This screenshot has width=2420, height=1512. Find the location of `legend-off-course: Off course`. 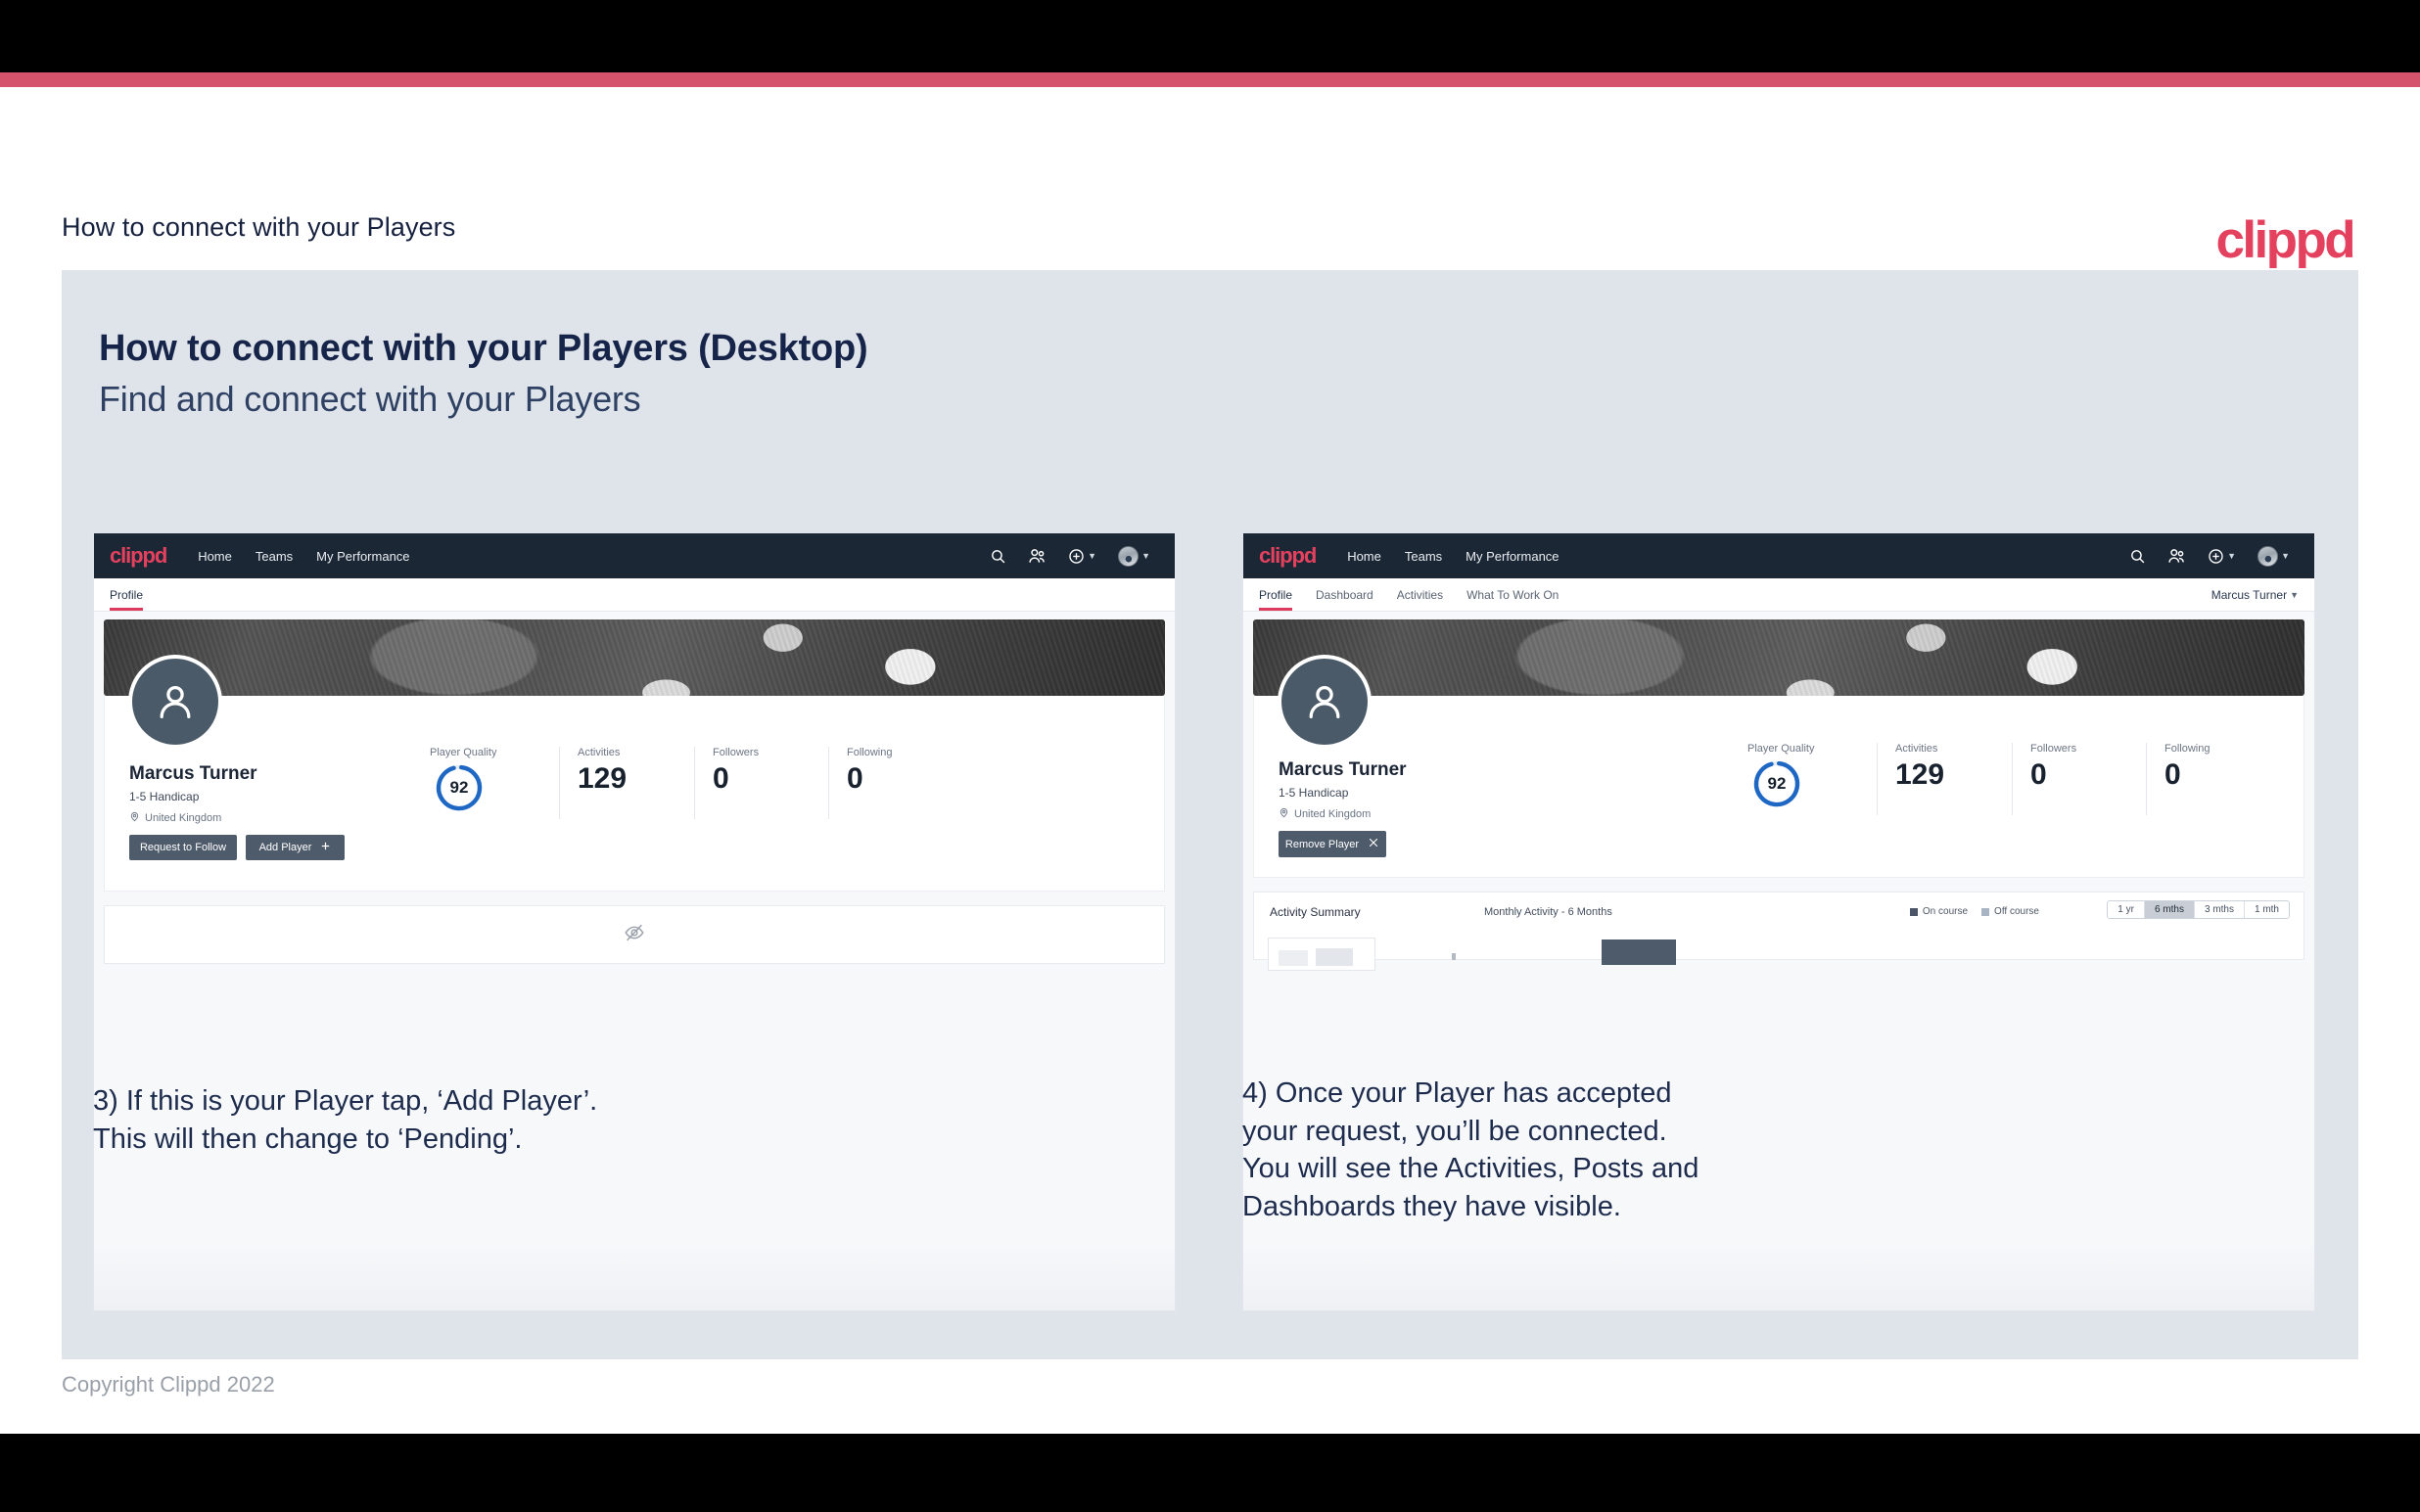

legend-off-course: Off course is located at coordinates (2010, 911).